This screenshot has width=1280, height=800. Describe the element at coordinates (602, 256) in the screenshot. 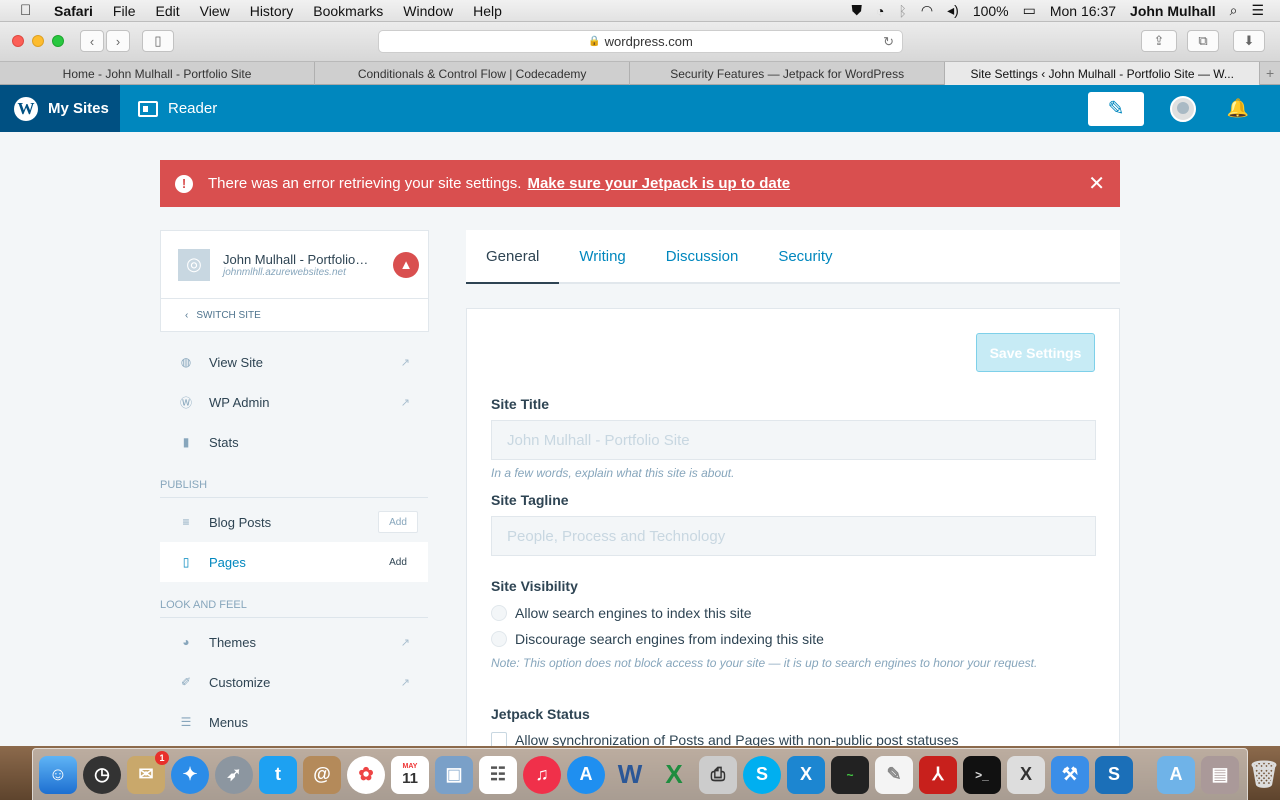

I see `tab-writing: Writing` at that location.